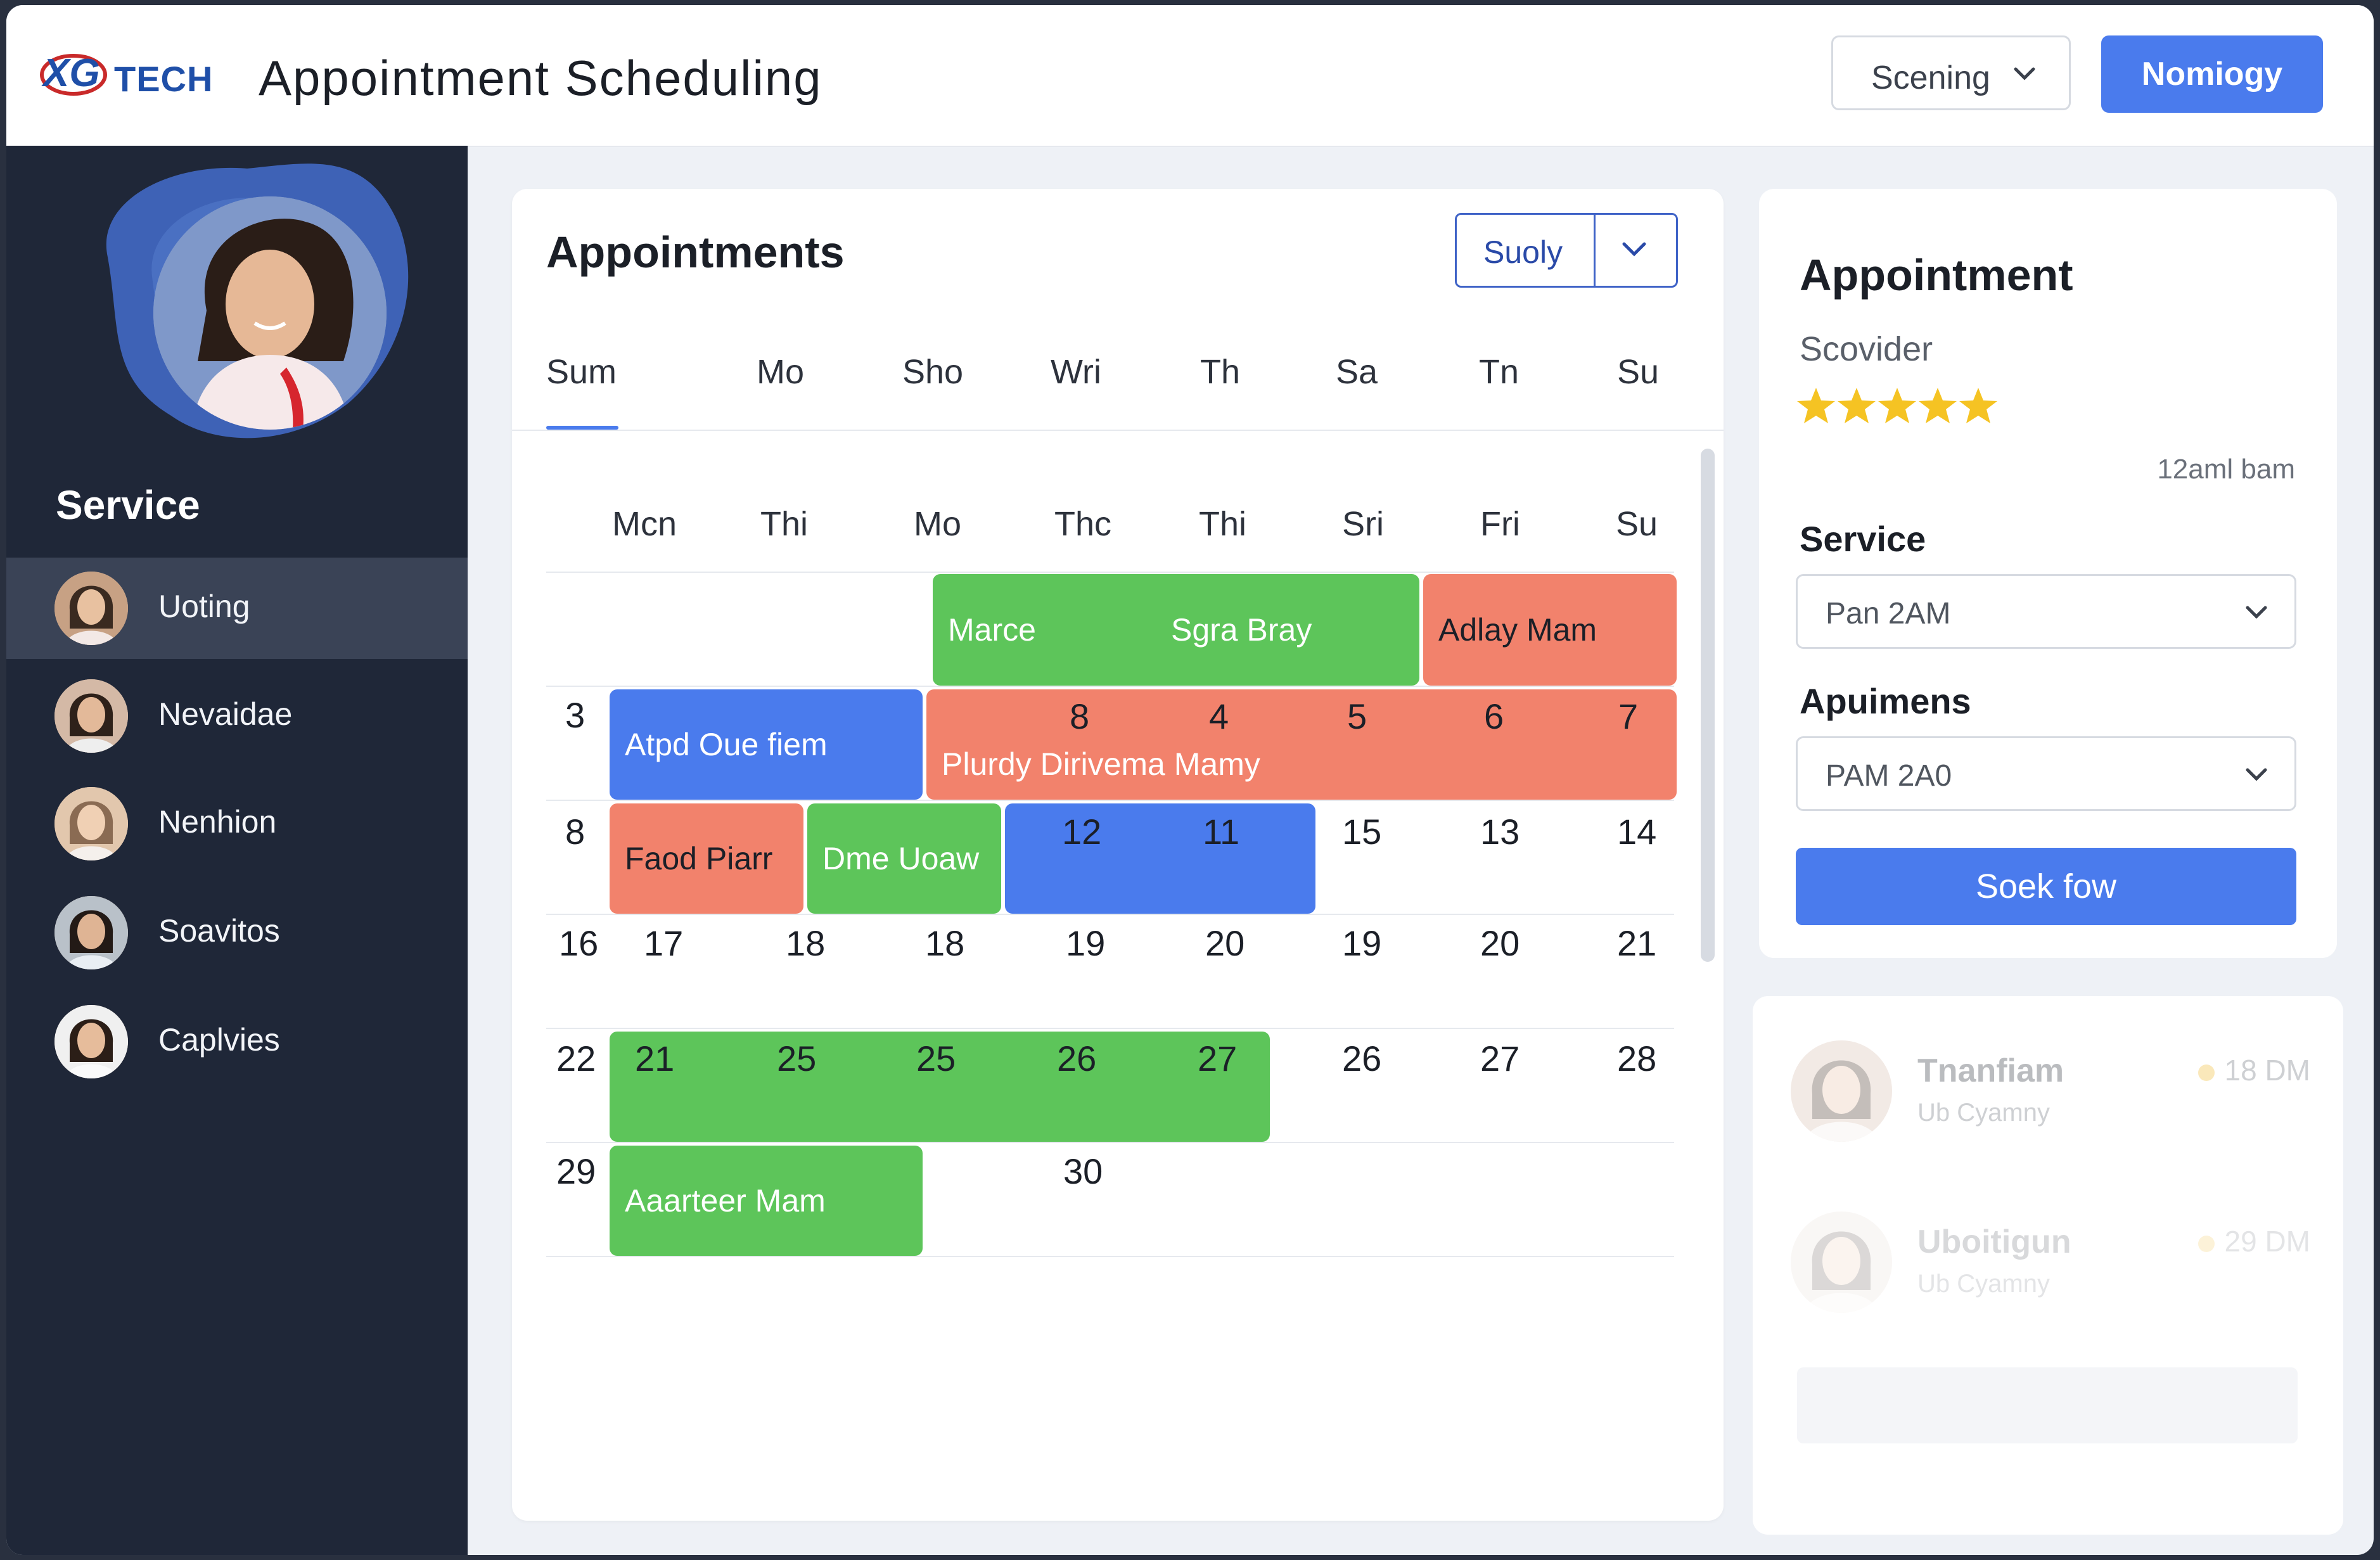 The image size is (2380, 1560). Describe the element at coordinates (1637, 832) in the screenshot. I see `date-cell: 14` at that location.